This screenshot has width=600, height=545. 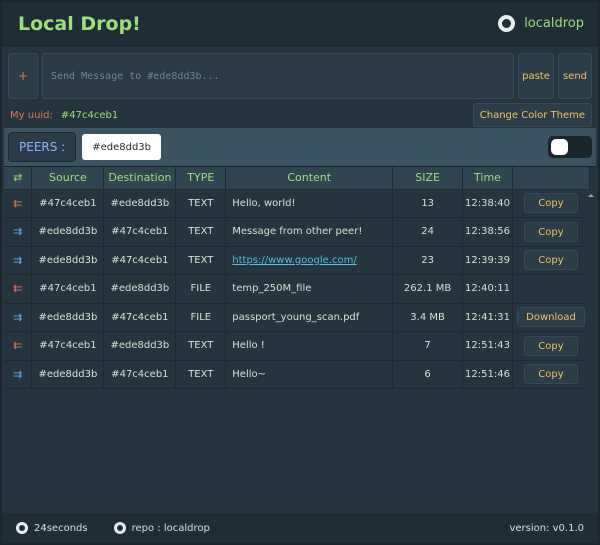 I want to click on cell-size: 7, so click(x=427, y=346).